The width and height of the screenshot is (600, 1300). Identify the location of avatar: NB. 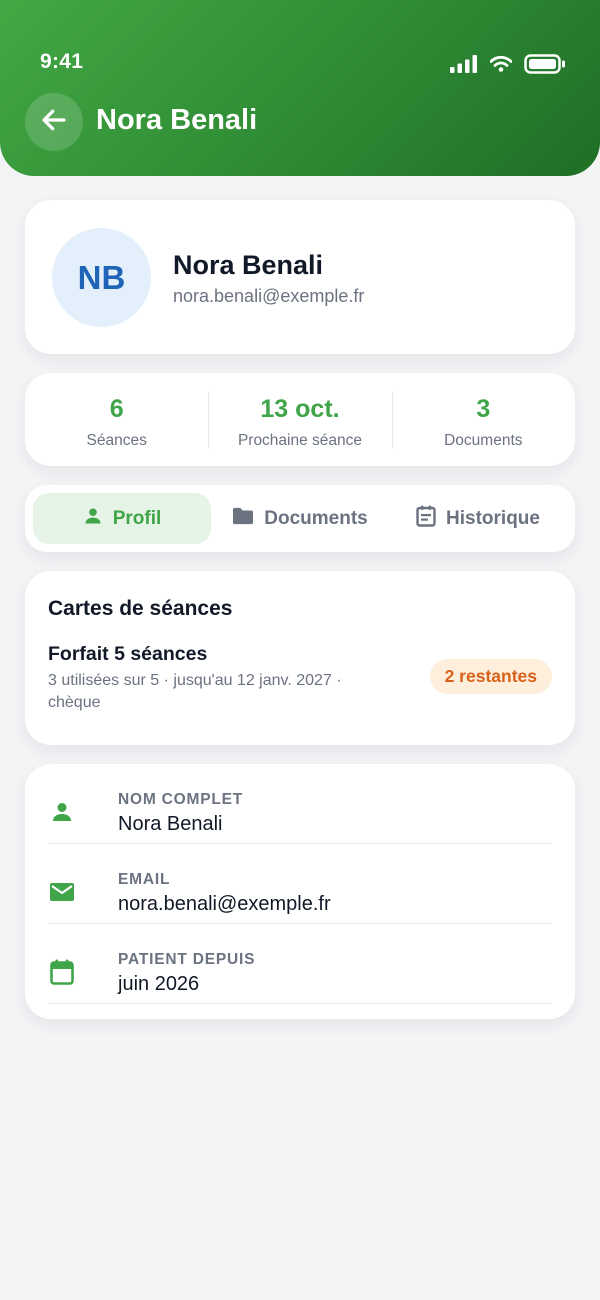
(101, 277).